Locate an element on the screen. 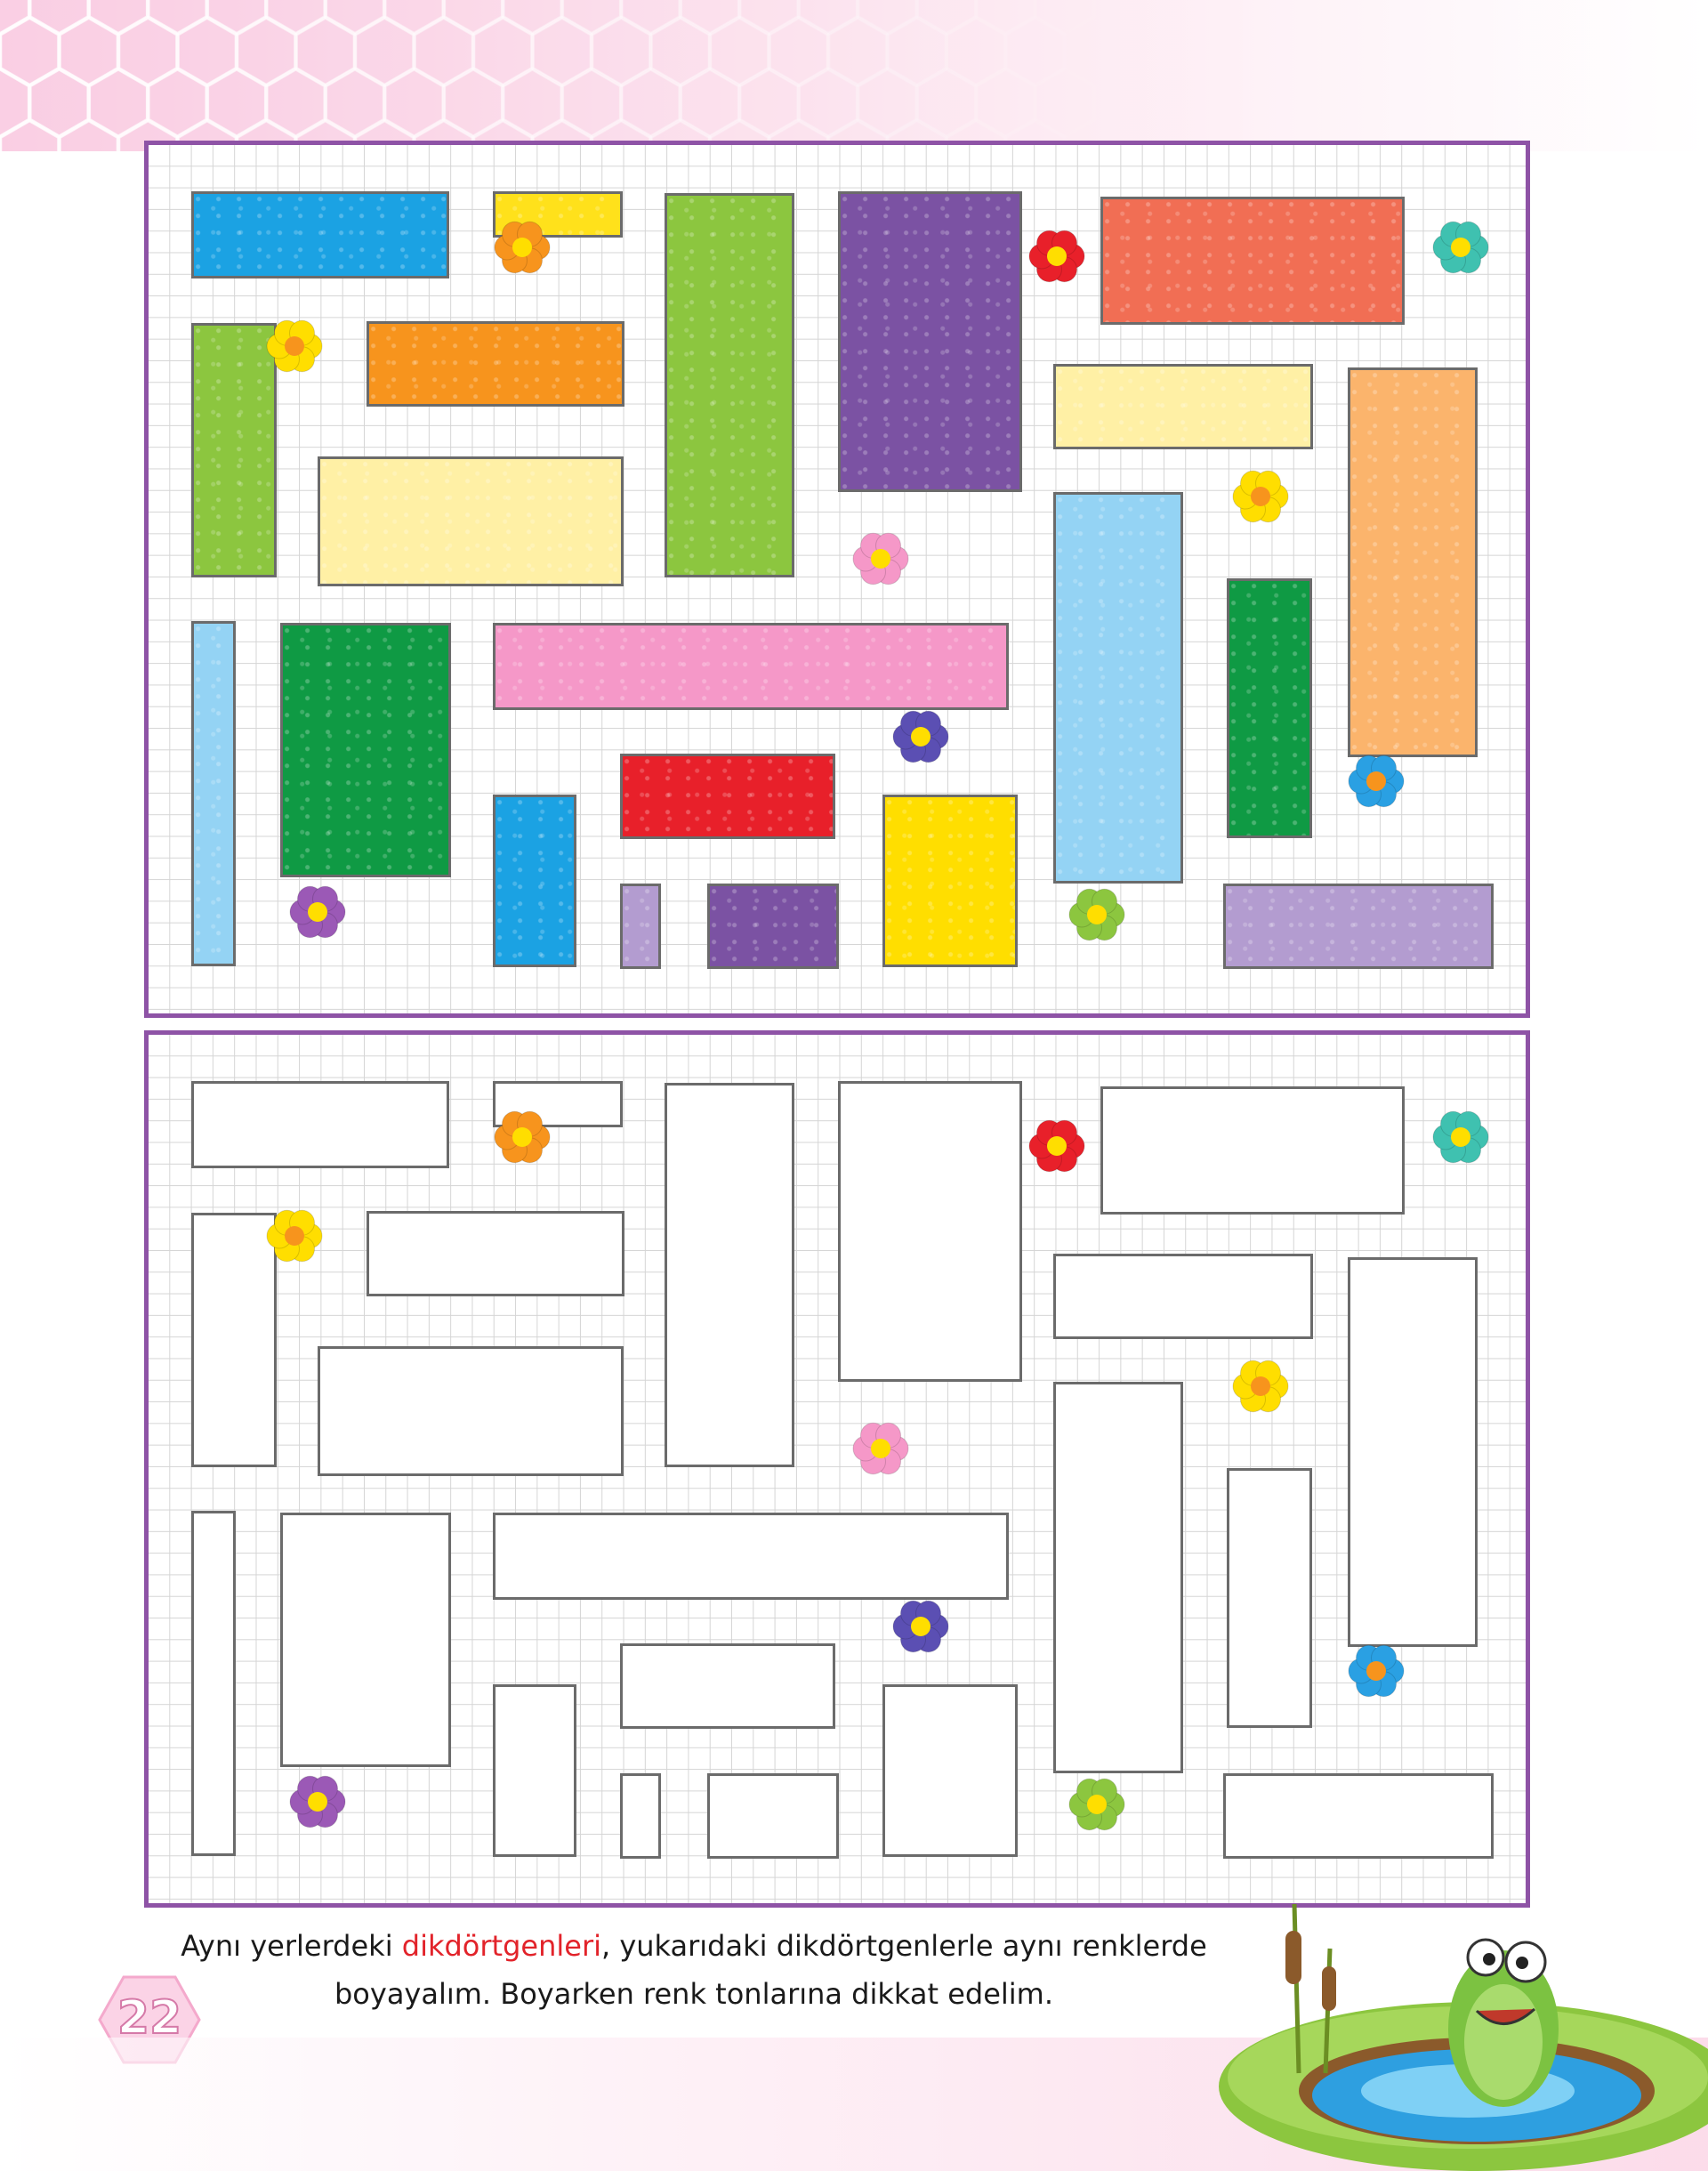 This screenshot has height=2171, width=1708. instruction-highlight: dikdörtgenleri is located at coordinates (501, 1946).